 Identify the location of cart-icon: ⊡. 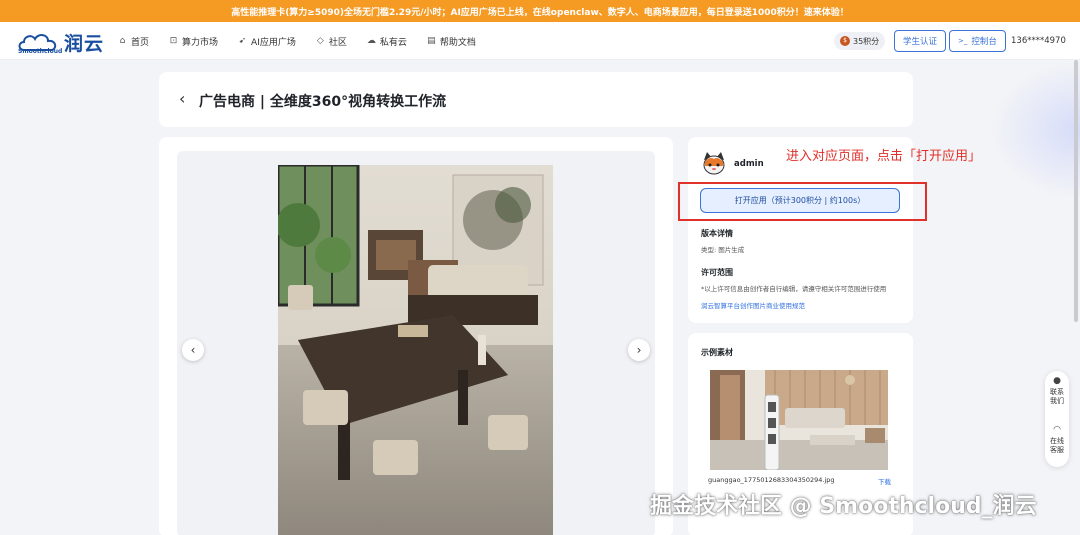
(173, 41).